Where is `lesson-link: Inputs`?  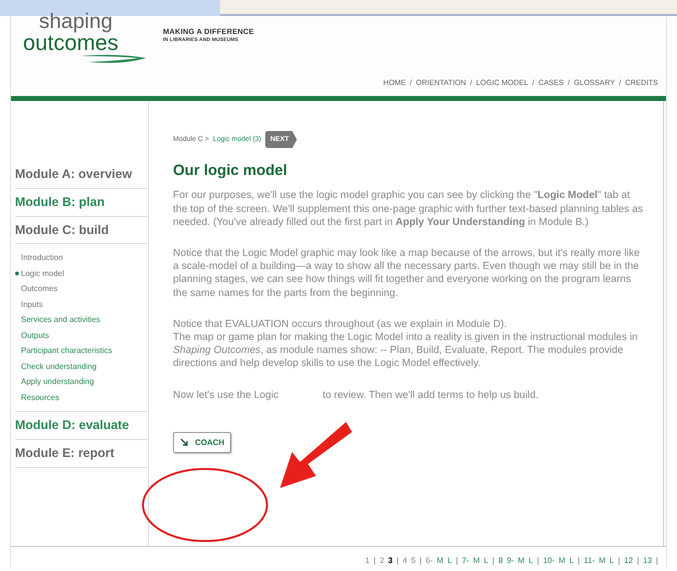 lesson-link: Inputs is located at coordinates (81, 304).